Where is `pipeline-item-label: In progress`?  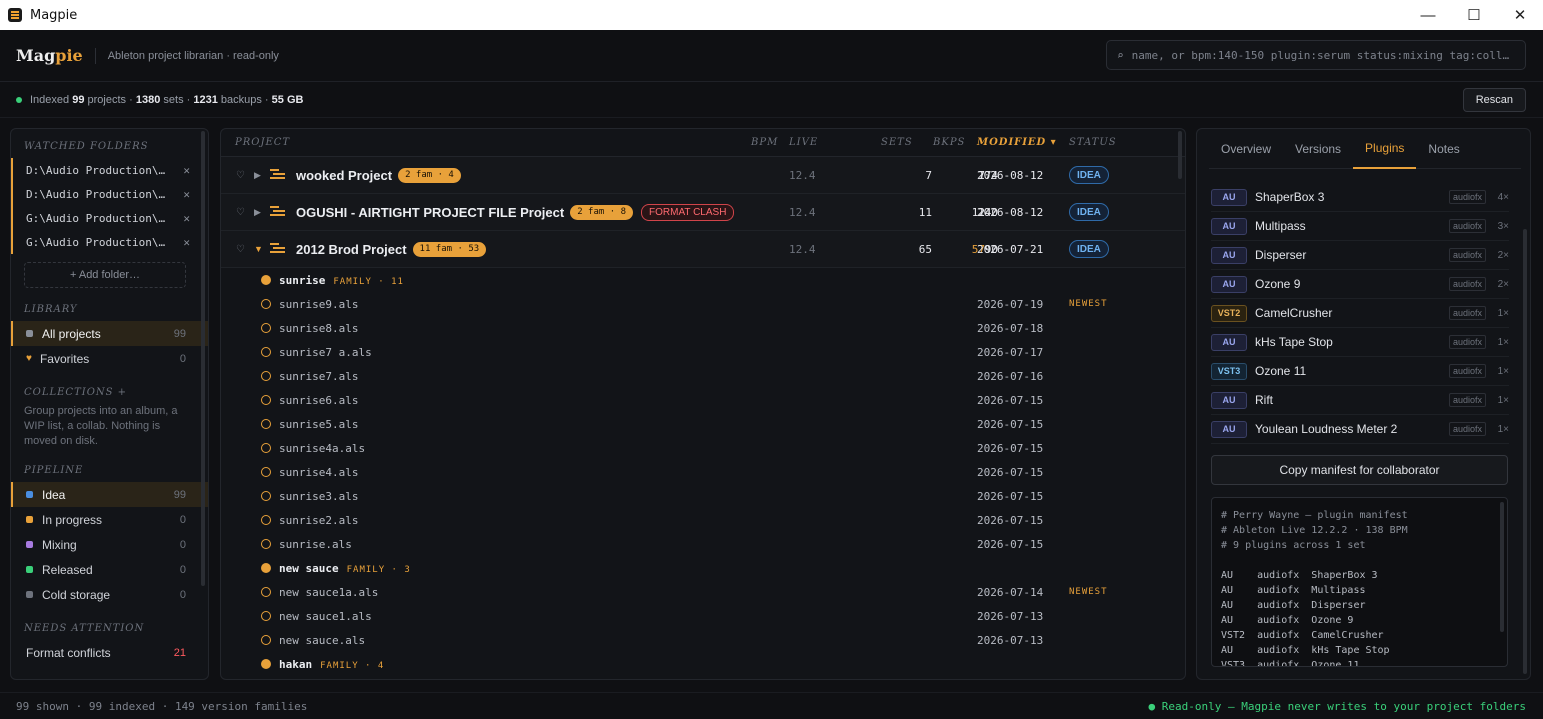 pipeline-item-label: In progress is located at coordinates (72, 519).